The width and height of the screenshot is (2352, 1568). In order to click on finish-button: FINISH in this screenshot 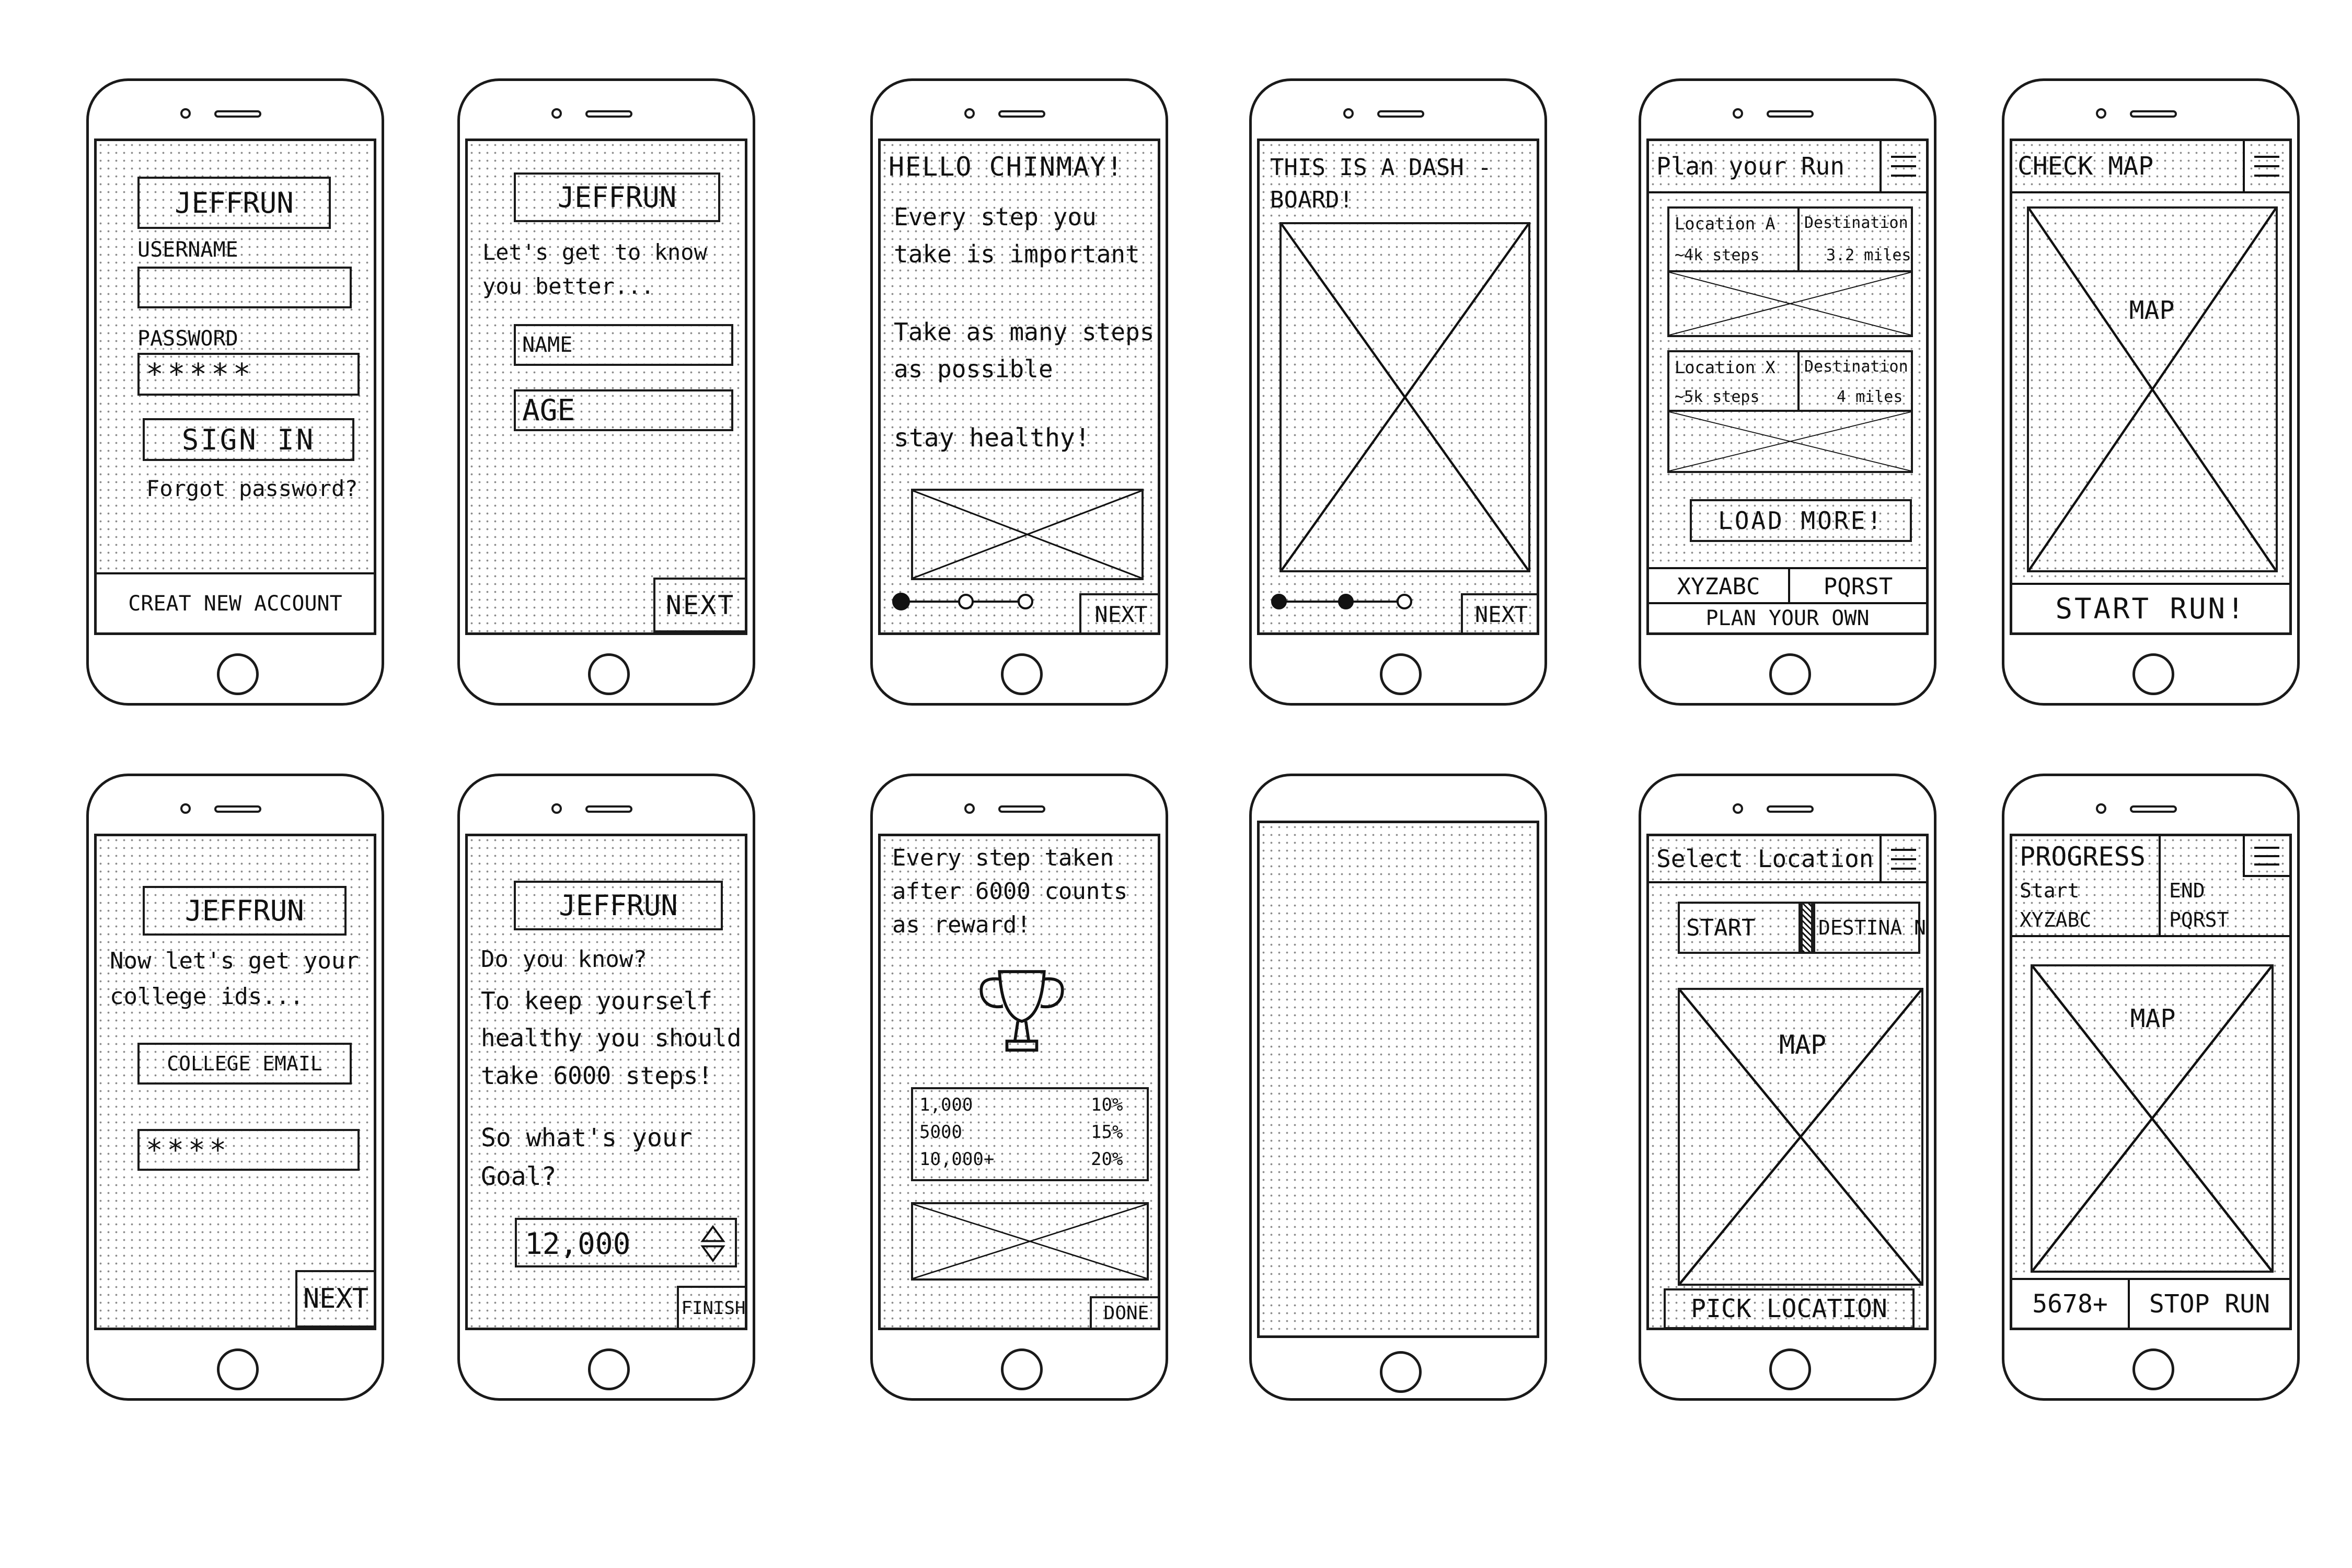, I will do `click(711, 1307)`.